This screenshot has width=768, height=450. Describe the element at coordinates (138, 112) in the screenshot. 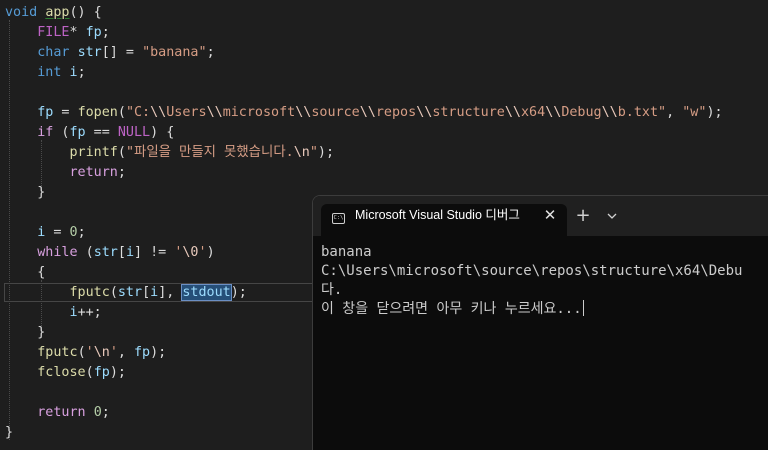

I see `code-token: "C:` at that location.